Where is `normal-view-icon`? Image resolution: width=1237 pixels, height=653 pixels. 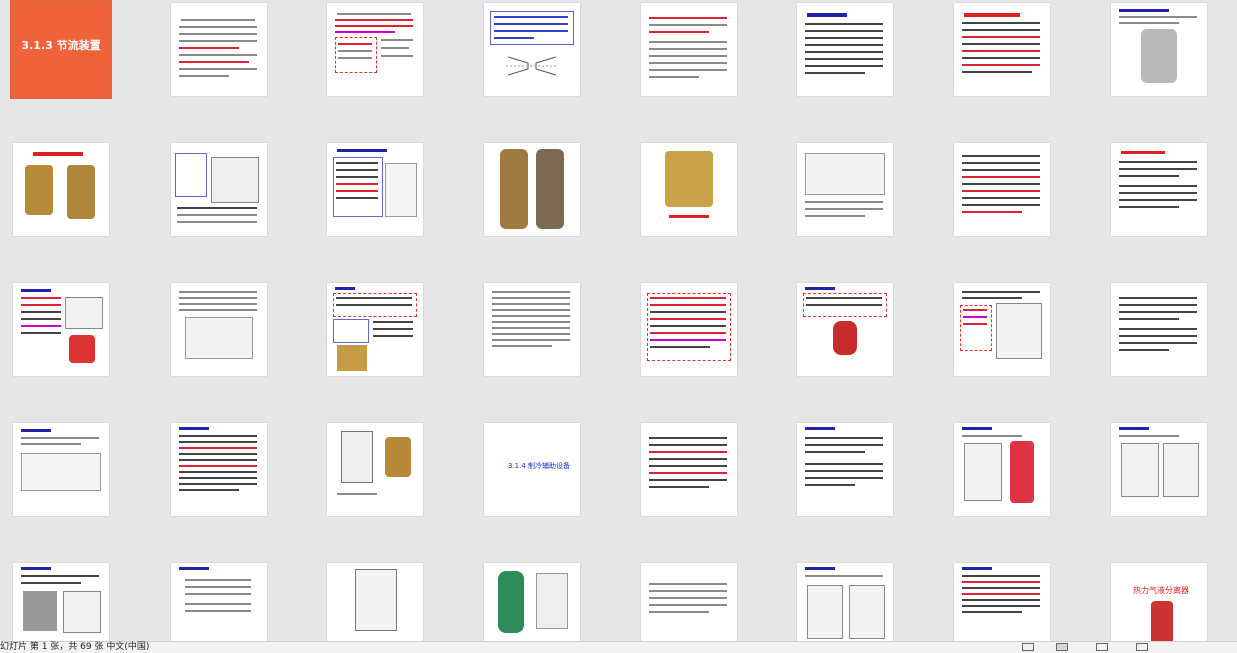
normal-view-icon is located at coordinates (1028, 647).